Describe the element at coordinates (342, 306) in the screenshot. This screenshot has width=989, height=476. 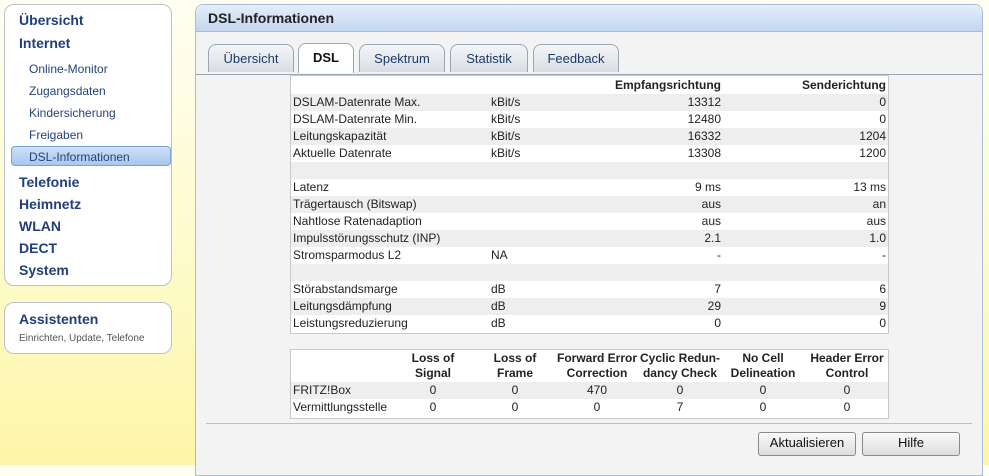
I see `row-label: Leitungsdämpfung` at that location.